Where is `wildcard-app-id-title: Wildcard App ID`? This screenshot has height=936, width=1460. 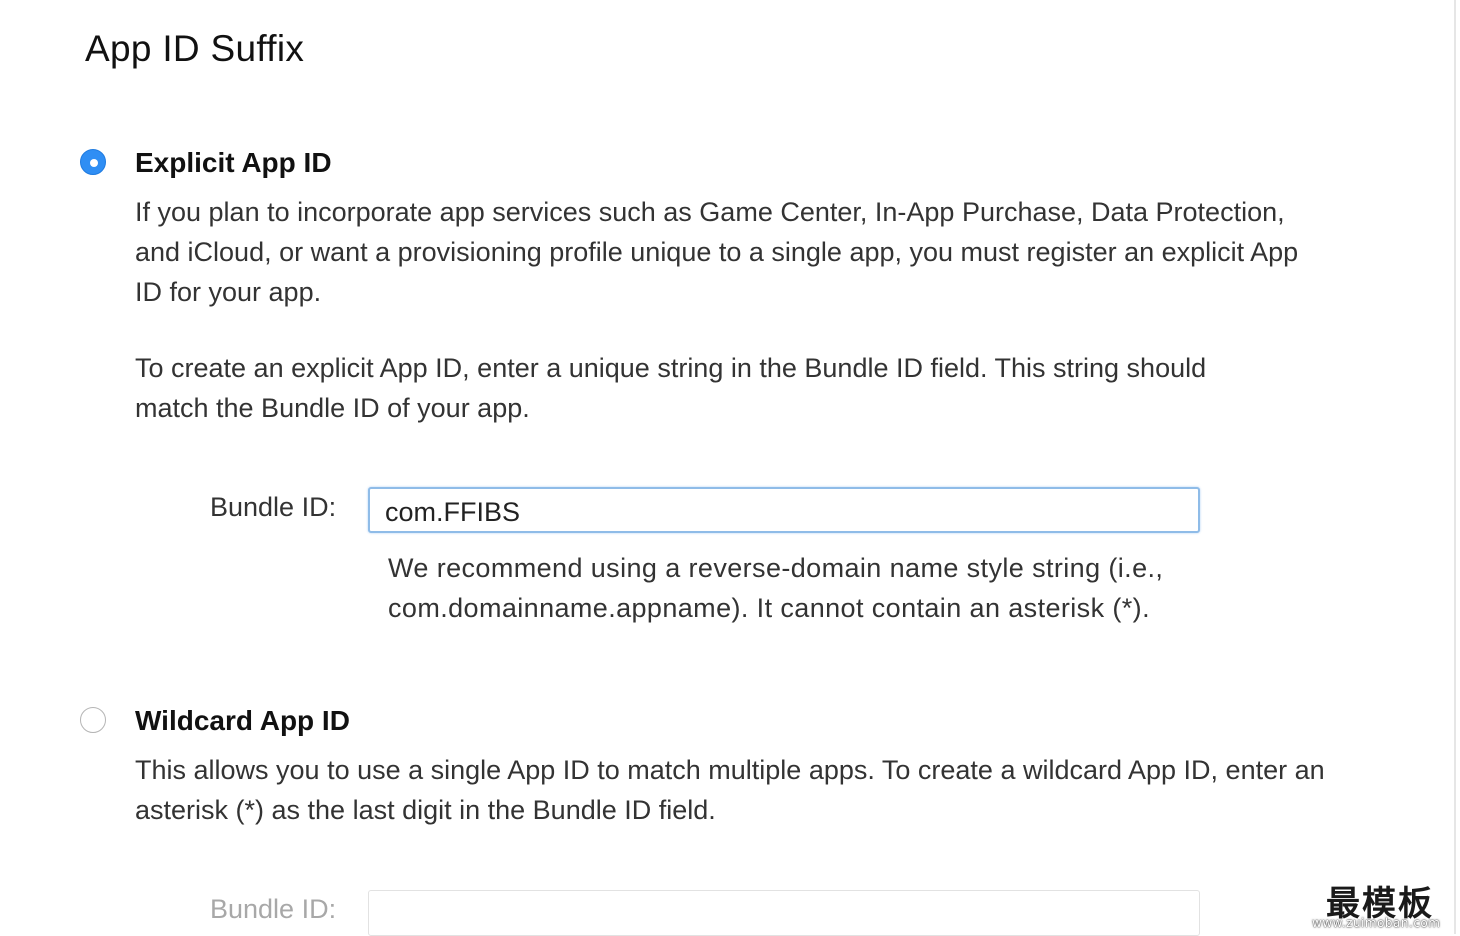
wildcard-app-id-title: Wildcard App ID is located at coordinates (242, 721).